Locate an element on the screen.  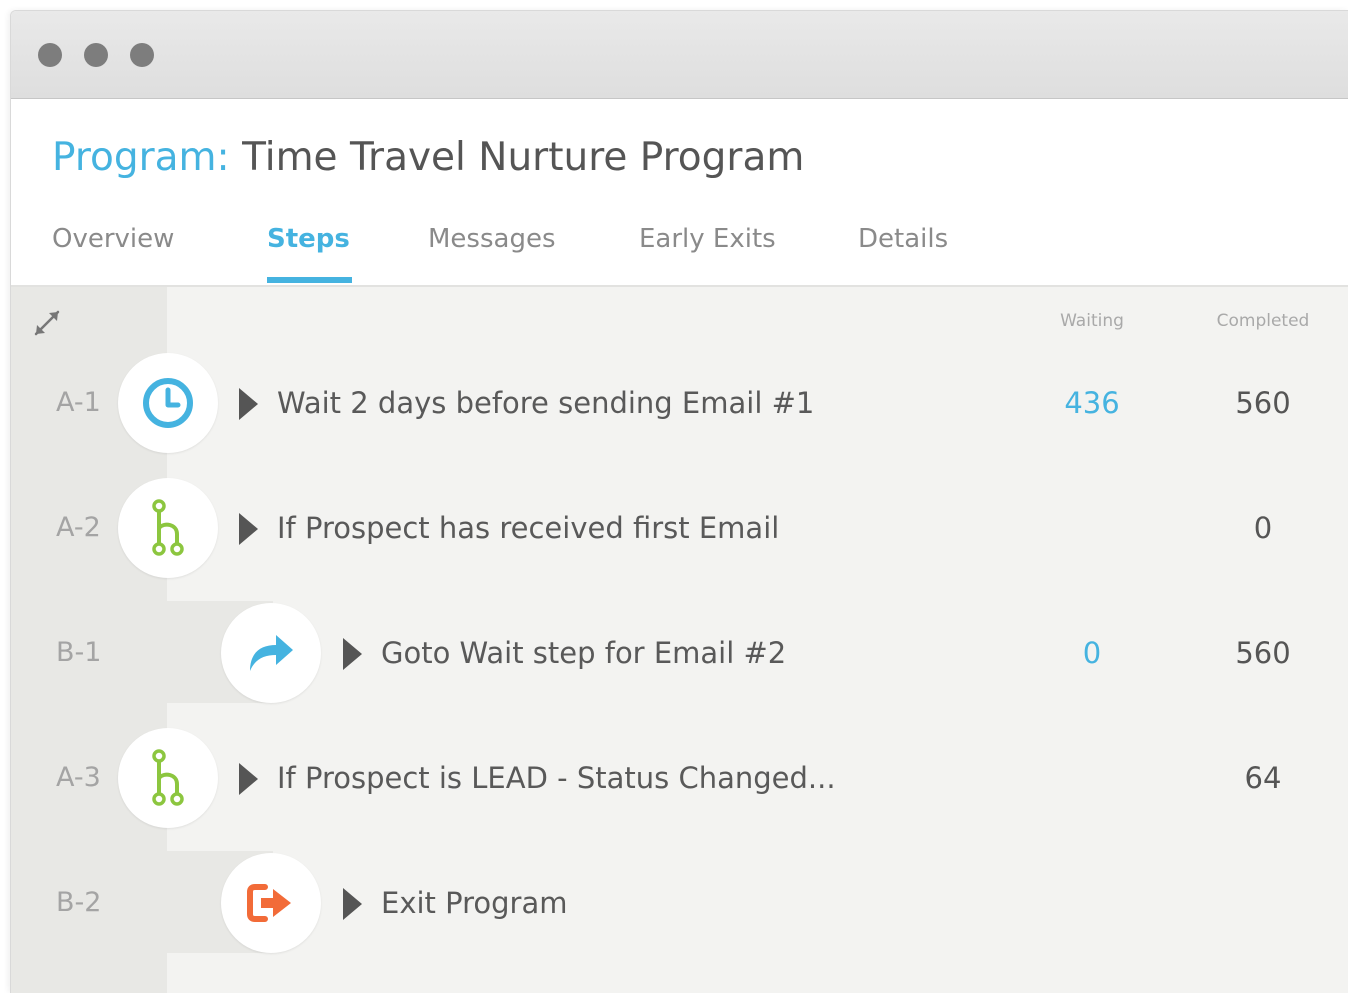
clock-icon is located at coordinates (168, 403).